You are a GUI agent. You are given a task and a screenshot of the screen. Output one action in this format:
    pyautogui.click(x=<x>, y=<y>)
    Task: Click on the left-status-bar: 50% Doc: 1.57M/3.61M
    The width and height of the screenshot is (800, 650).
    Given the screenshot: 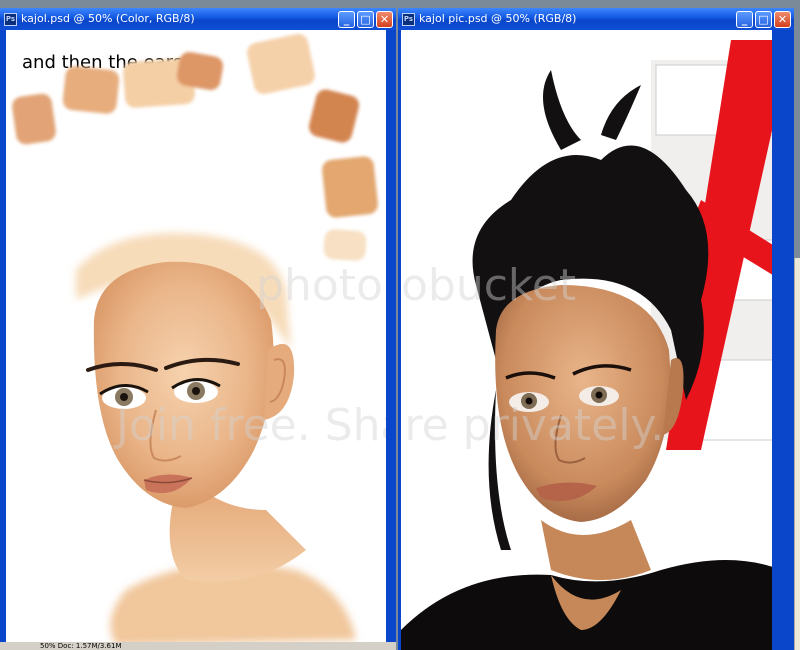 What is the action you would take?
    pyautogui.click(x=198, y=646)
    